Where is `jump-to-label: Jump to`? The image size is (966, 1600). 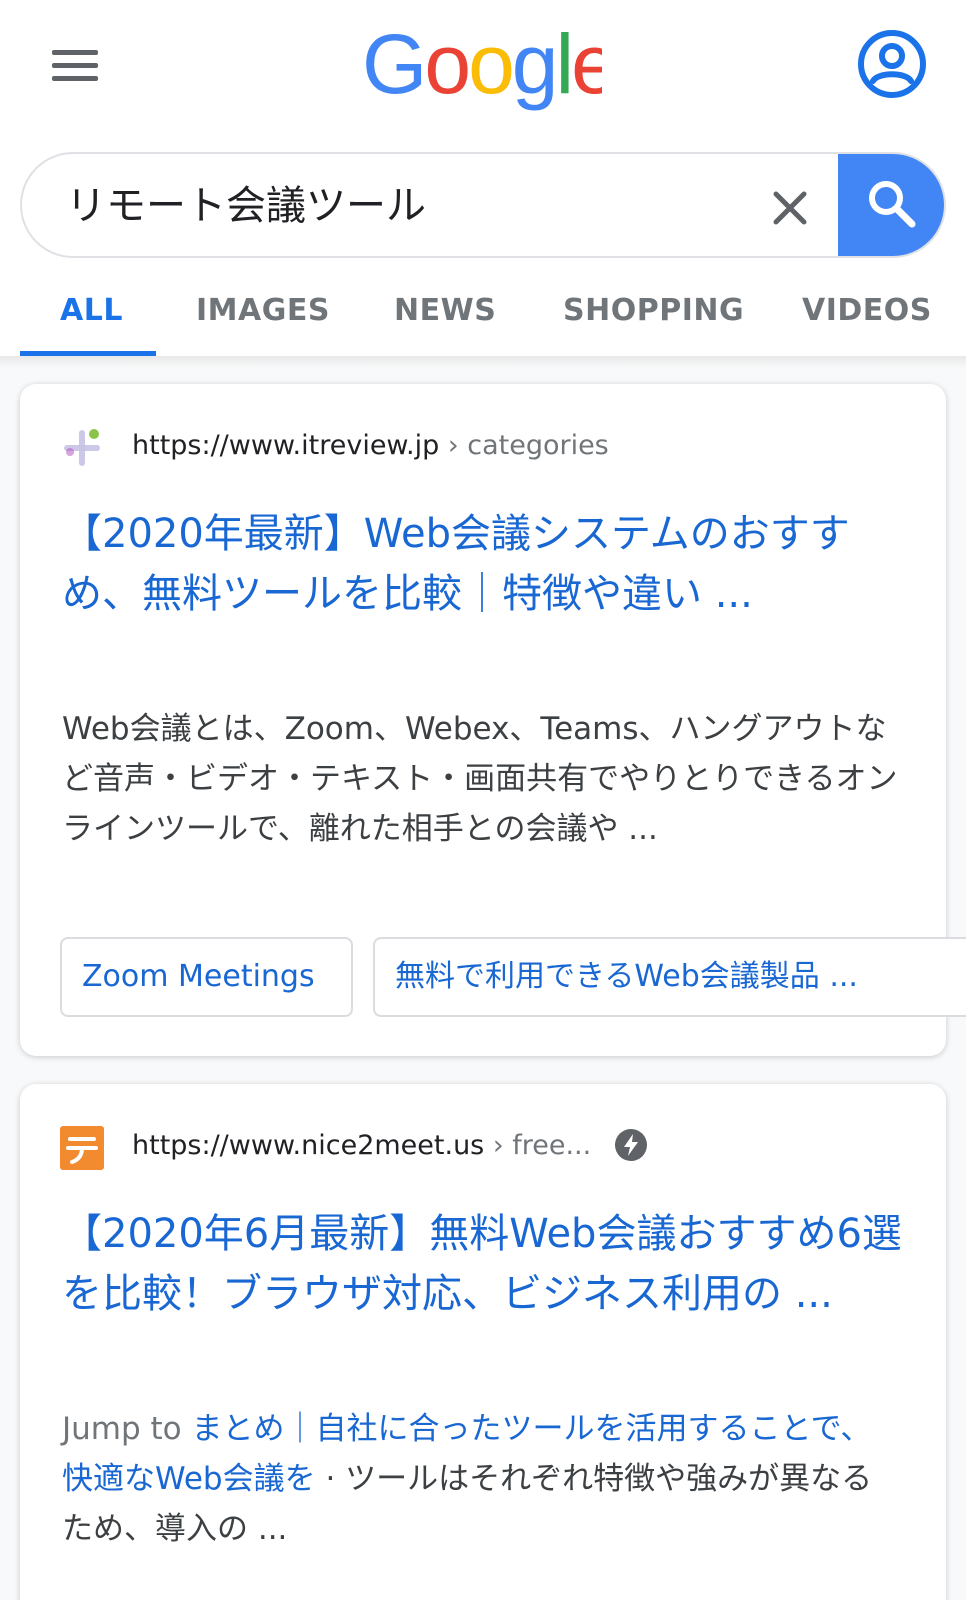
jump-to-label: Jump to is located at coordinates (127, 1429).